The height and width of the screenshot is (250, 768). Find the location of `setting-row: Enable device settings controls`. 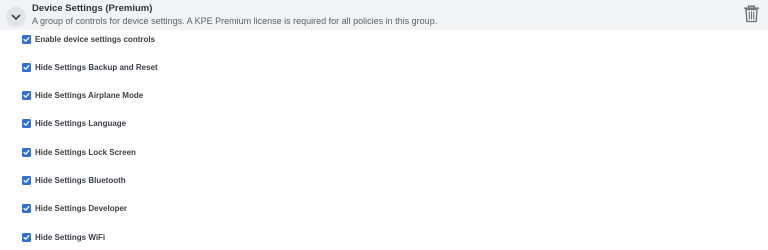

setting-row: Enable device settings controls is located at coordinates (88, 39).